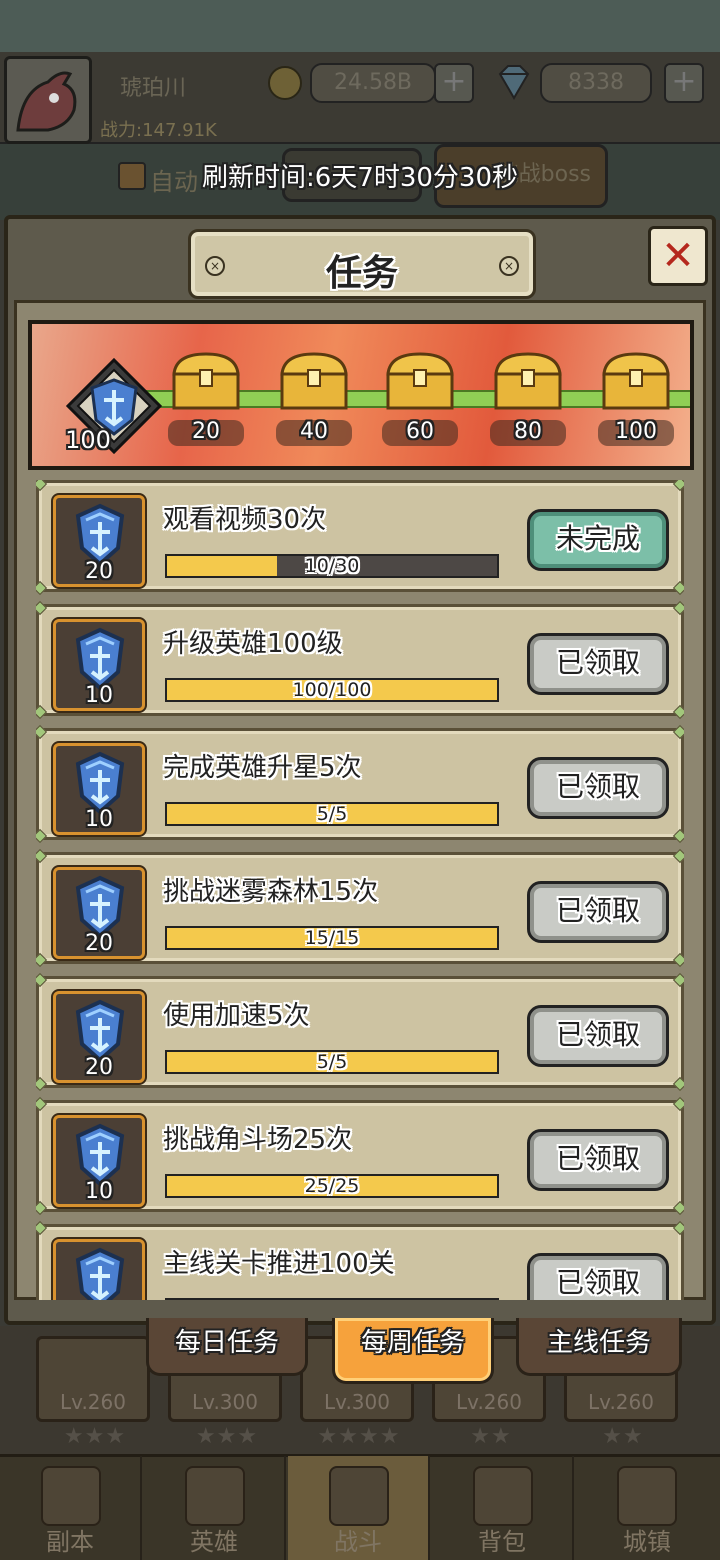 The width and height of the screenshot is (720, 1560). I want to click on tab-main-tasks: 主线任务, so click(599, 1347).